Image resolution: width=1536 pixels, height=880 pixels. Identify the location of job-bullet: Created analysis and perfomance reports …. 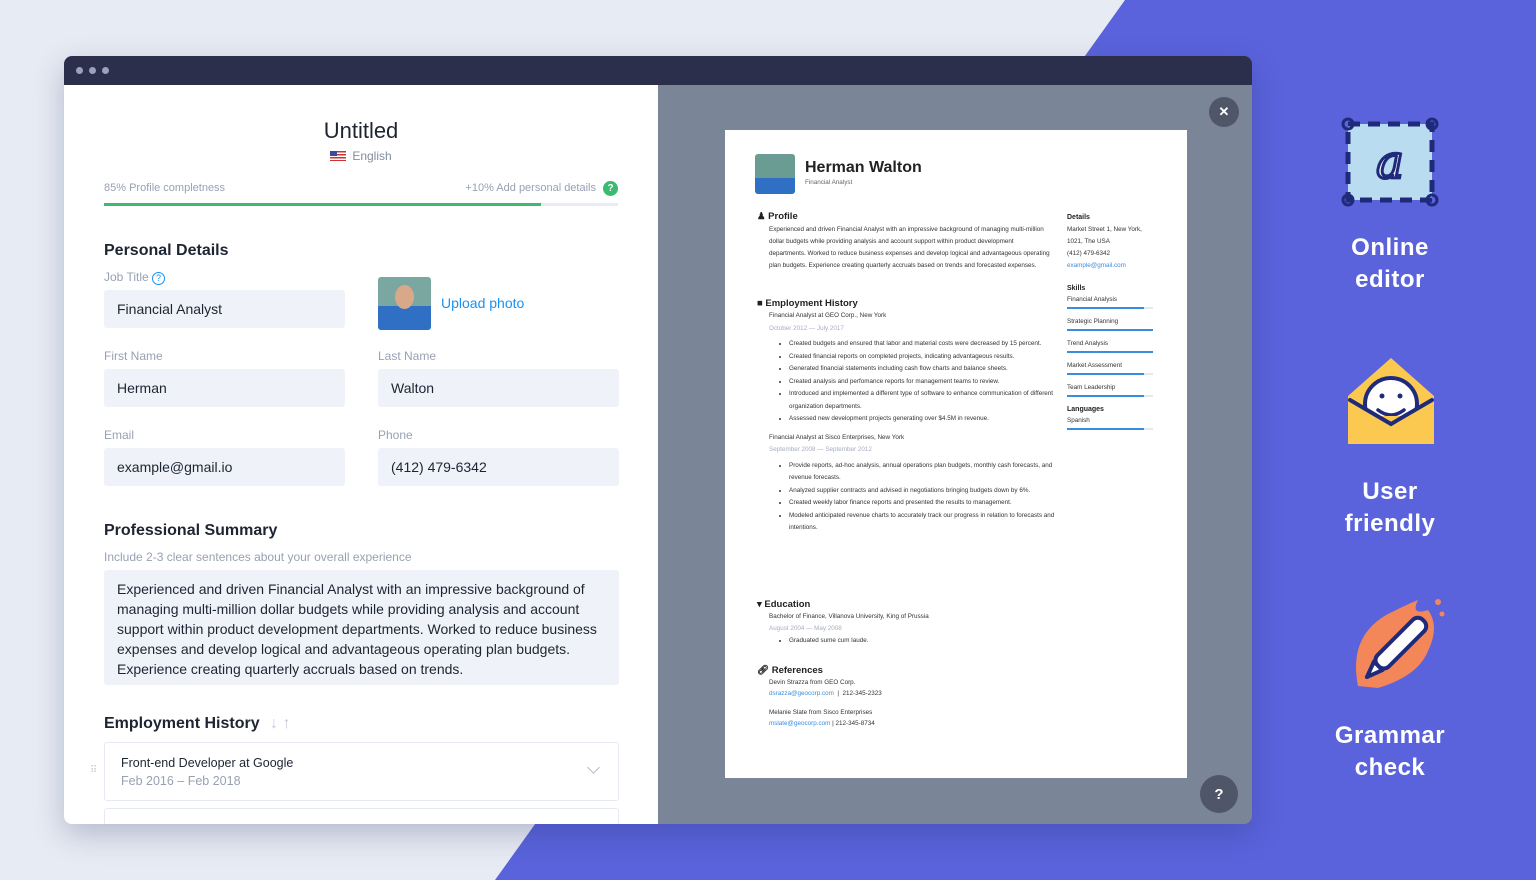
(924, 382).